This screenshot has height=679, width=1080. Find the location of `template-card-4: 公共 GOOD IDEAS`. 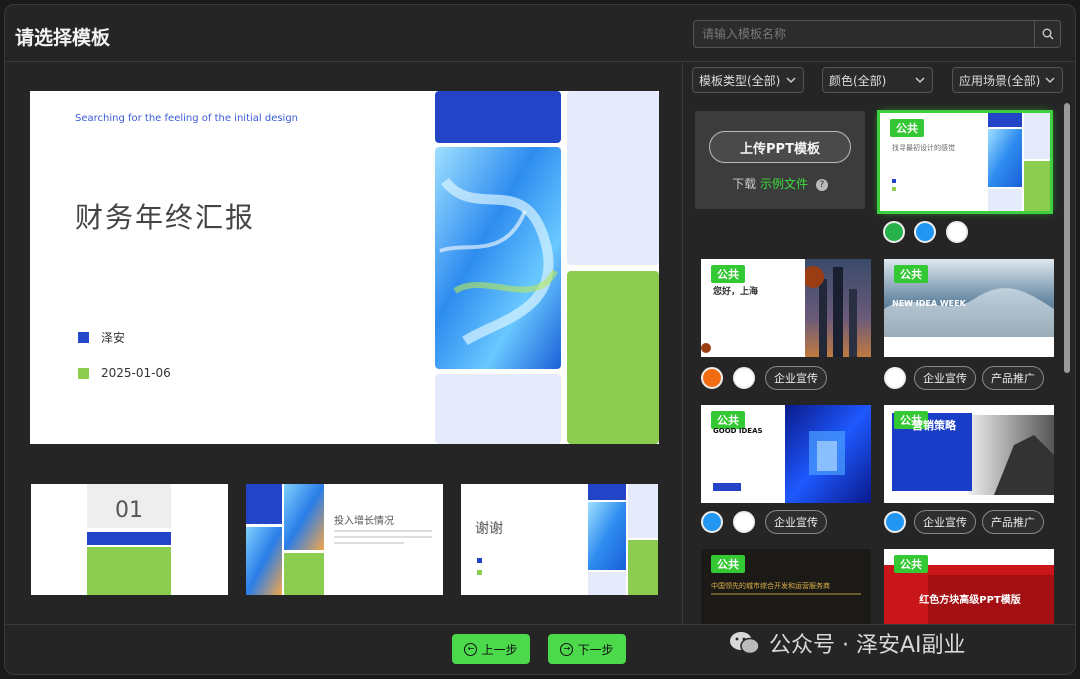

template-card-4: 公共 GOOD IDEAS is located at coordinates (786, 454).